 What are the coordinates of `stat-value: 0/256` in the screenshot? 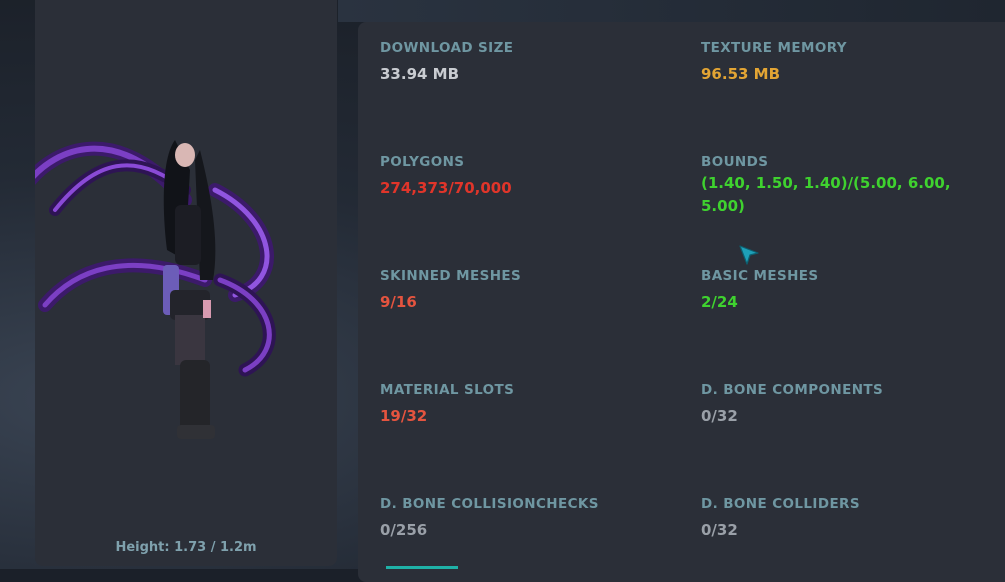 It's located at (404, 530).